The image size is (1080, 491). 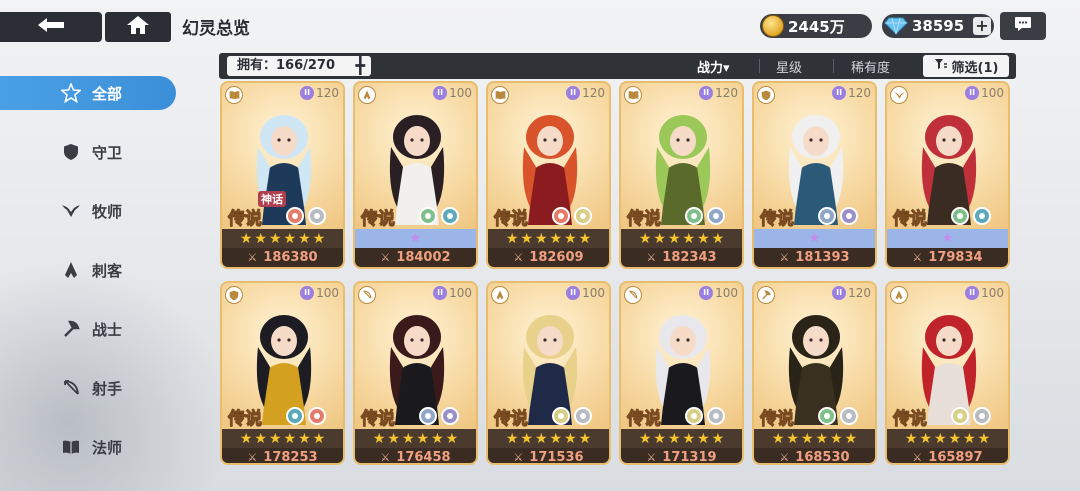 What do you see at coordinates (561, 216) in the screenshot?
I see `fire-element-icon` at bounding box center [561, 216].